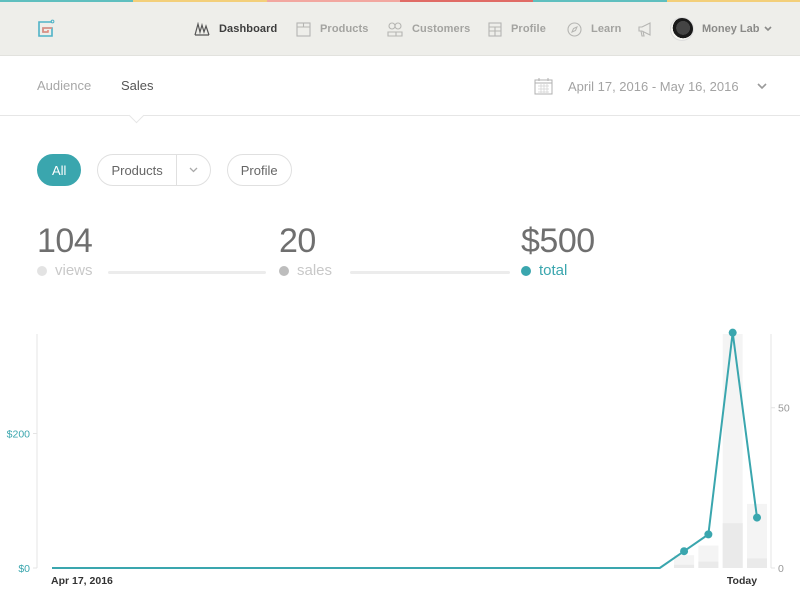 This screenshot has width=800, height=606. What do you see at coordinates (784, 409) in the screenshot?
I see `y-right-tick-label: 50` at bounding box center [784, 409].